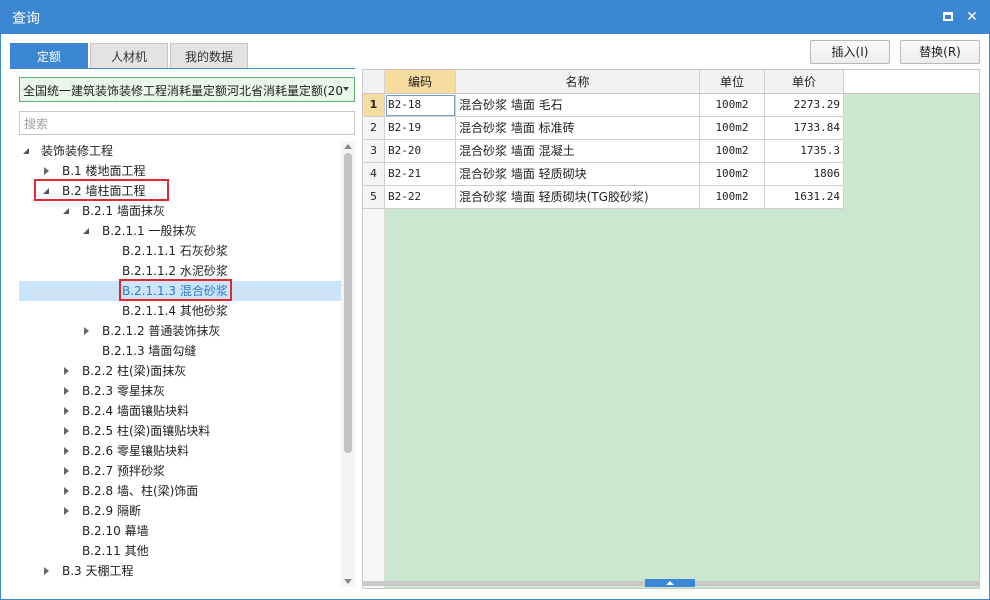 This screenshot has height=600, width=990. Describe the element at coordinates (578, 151) in the screenshot. I see `cell-name: 混合砂浆 墙面 混凝土` at that location.